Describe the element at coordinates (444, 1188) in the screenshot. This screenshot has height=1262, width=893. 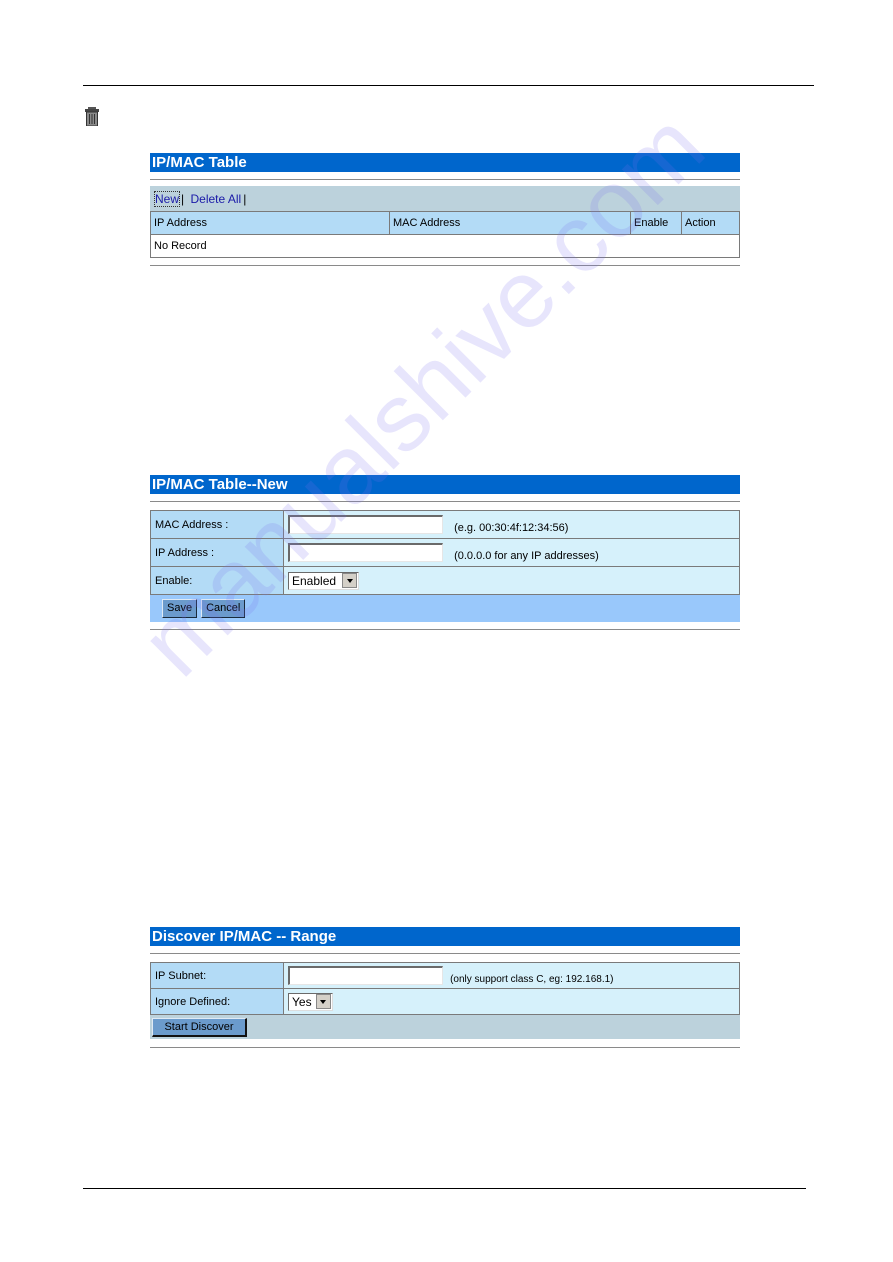
I see `page-footer-rule` at that location.